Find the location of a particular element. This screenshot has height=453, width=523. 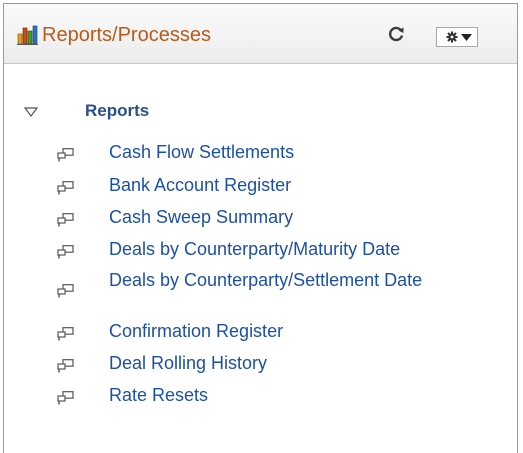

report-link-label: Deals by Counterparty/Maturity Date is located at coordinates (304, 249).